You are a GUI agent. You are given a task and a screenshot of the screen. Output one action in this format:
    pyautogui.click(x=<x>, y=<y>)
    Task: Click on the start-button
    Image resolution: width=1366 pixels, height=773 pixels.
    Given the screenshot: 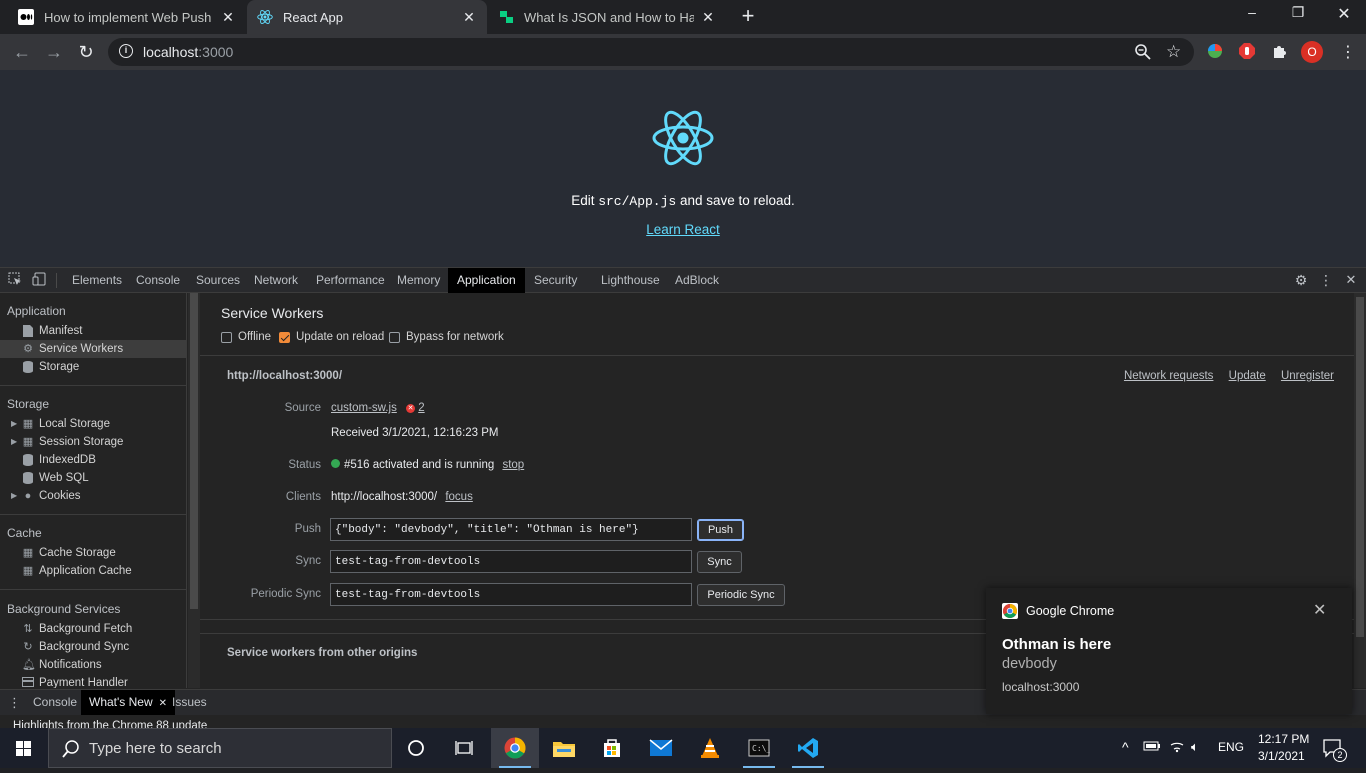 What is the action you would take?
    pyautogui.click(x=24, y=748)
    